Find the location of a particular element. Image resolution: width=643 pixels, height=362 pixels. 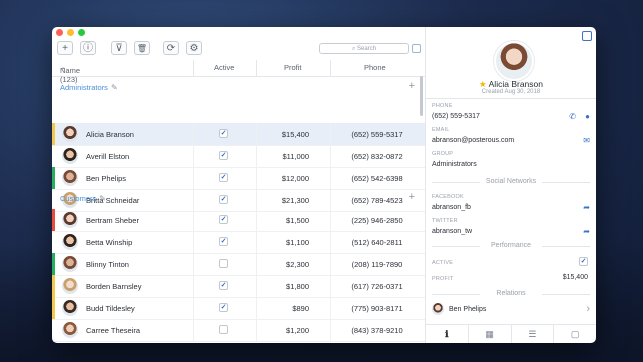

mail-icon: ✉ is located at coordinates (586, 140).